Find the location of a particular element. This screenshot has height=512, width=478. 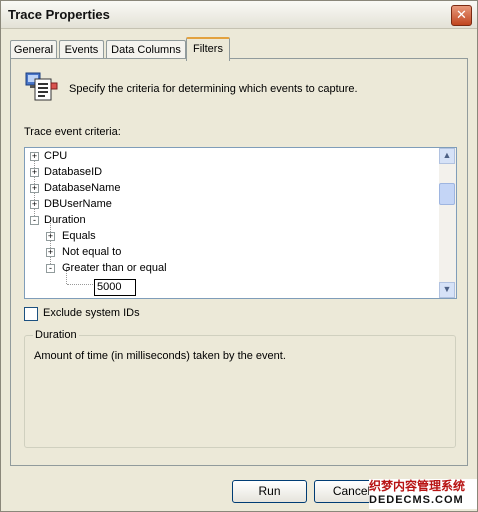

chevron-up-icon: ▲ is located at coordinates (447, 155).